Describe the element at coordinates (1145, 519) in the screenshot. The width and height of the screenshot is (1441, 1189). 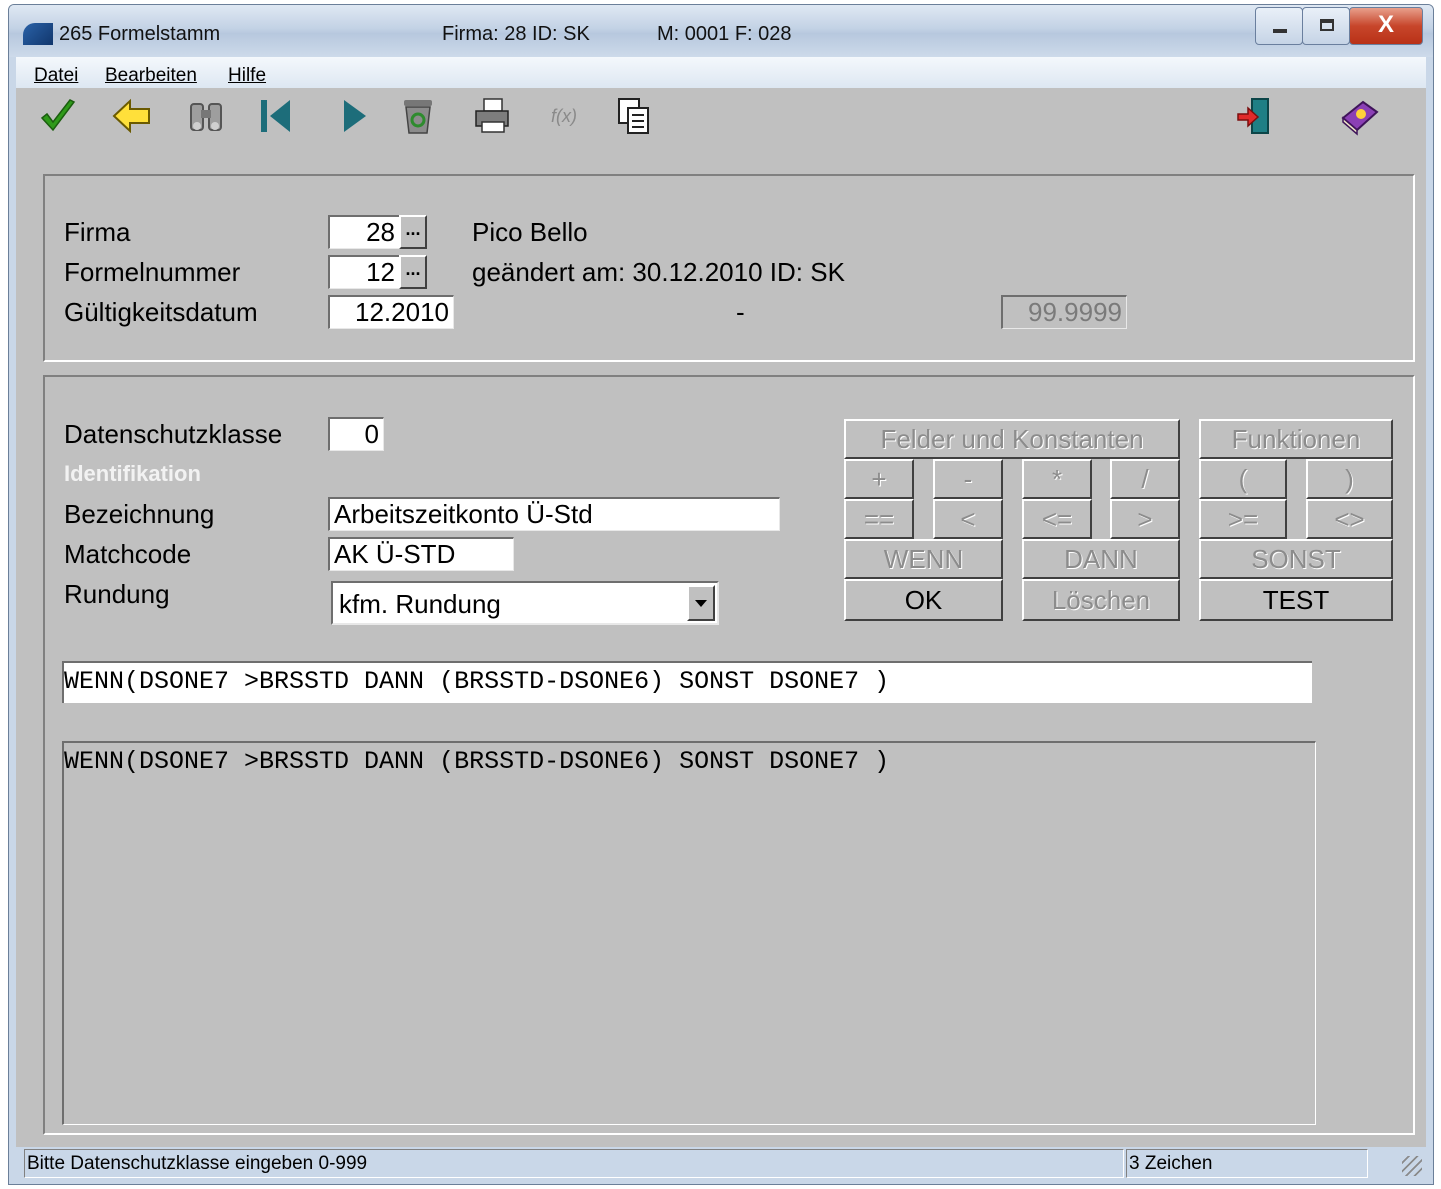
I see `greater-than-button: >` at that location.